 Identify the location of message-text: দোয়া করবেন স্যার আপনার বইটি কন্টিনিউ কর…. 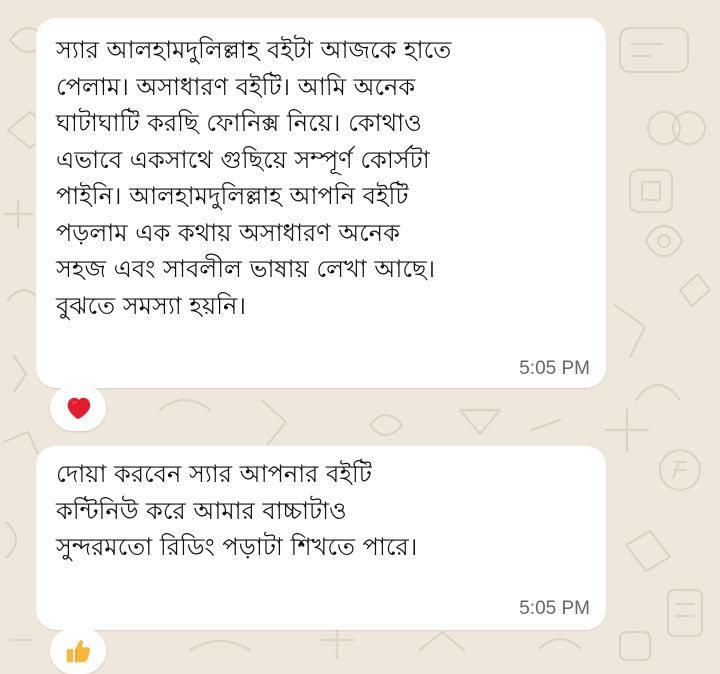
(237, 510).